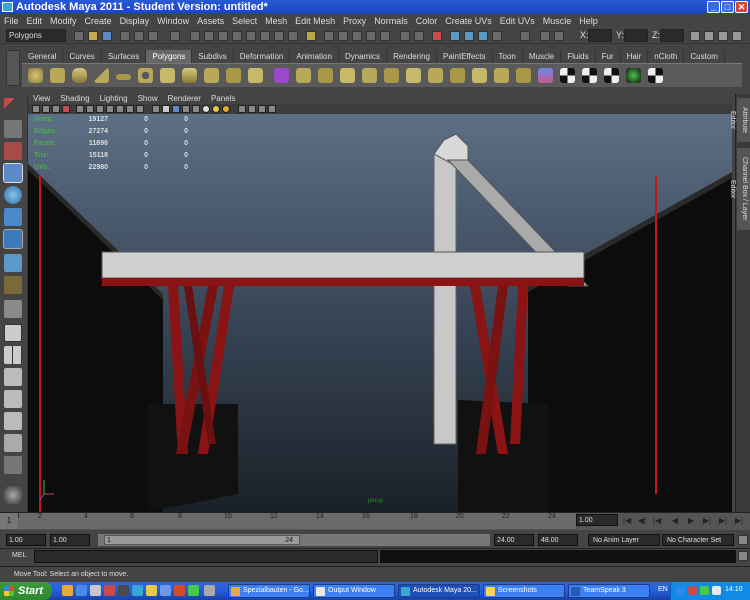 This screenshot has height=600, width=750. What do you see at coordinates (523, 75) in the screenshot?
I see `bevel-icon` at bounding box center [523, 75].